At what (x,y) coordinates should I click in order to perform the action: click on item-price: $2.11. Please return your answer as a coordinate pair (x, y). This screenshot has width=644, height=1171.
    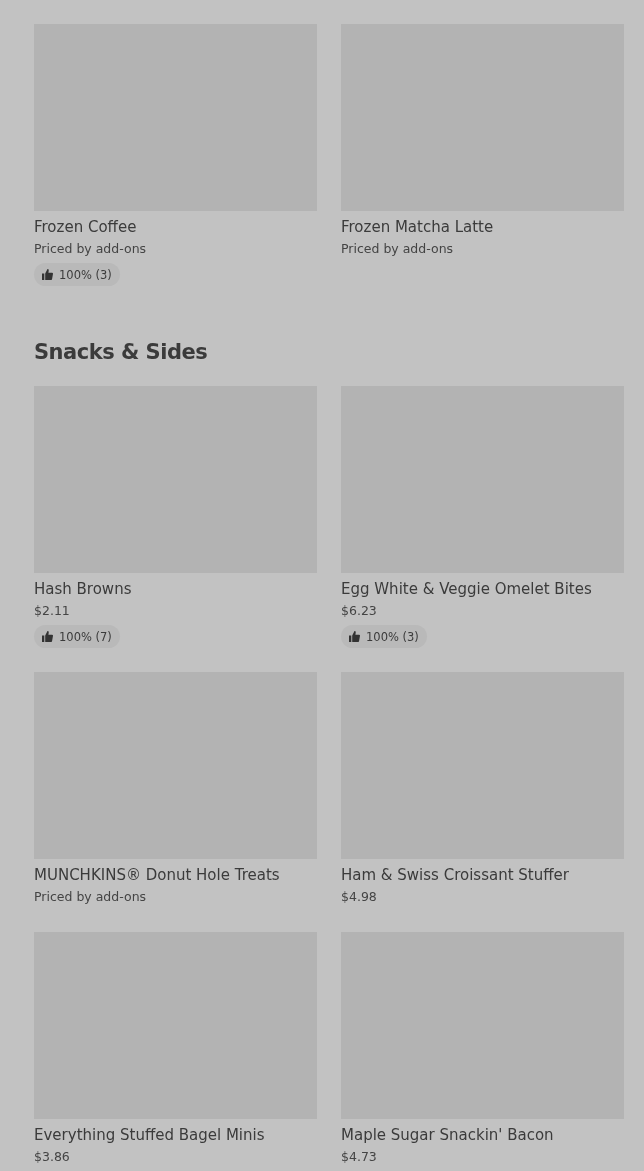
    Looking at the image, I should click on (52, 611).